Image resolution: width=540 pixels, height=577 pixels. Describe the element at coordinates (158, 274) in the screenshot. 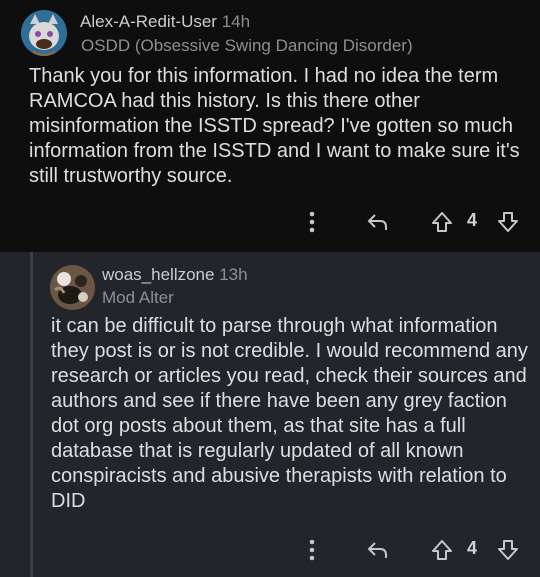

I see `username: woas_hellzone` at that location.